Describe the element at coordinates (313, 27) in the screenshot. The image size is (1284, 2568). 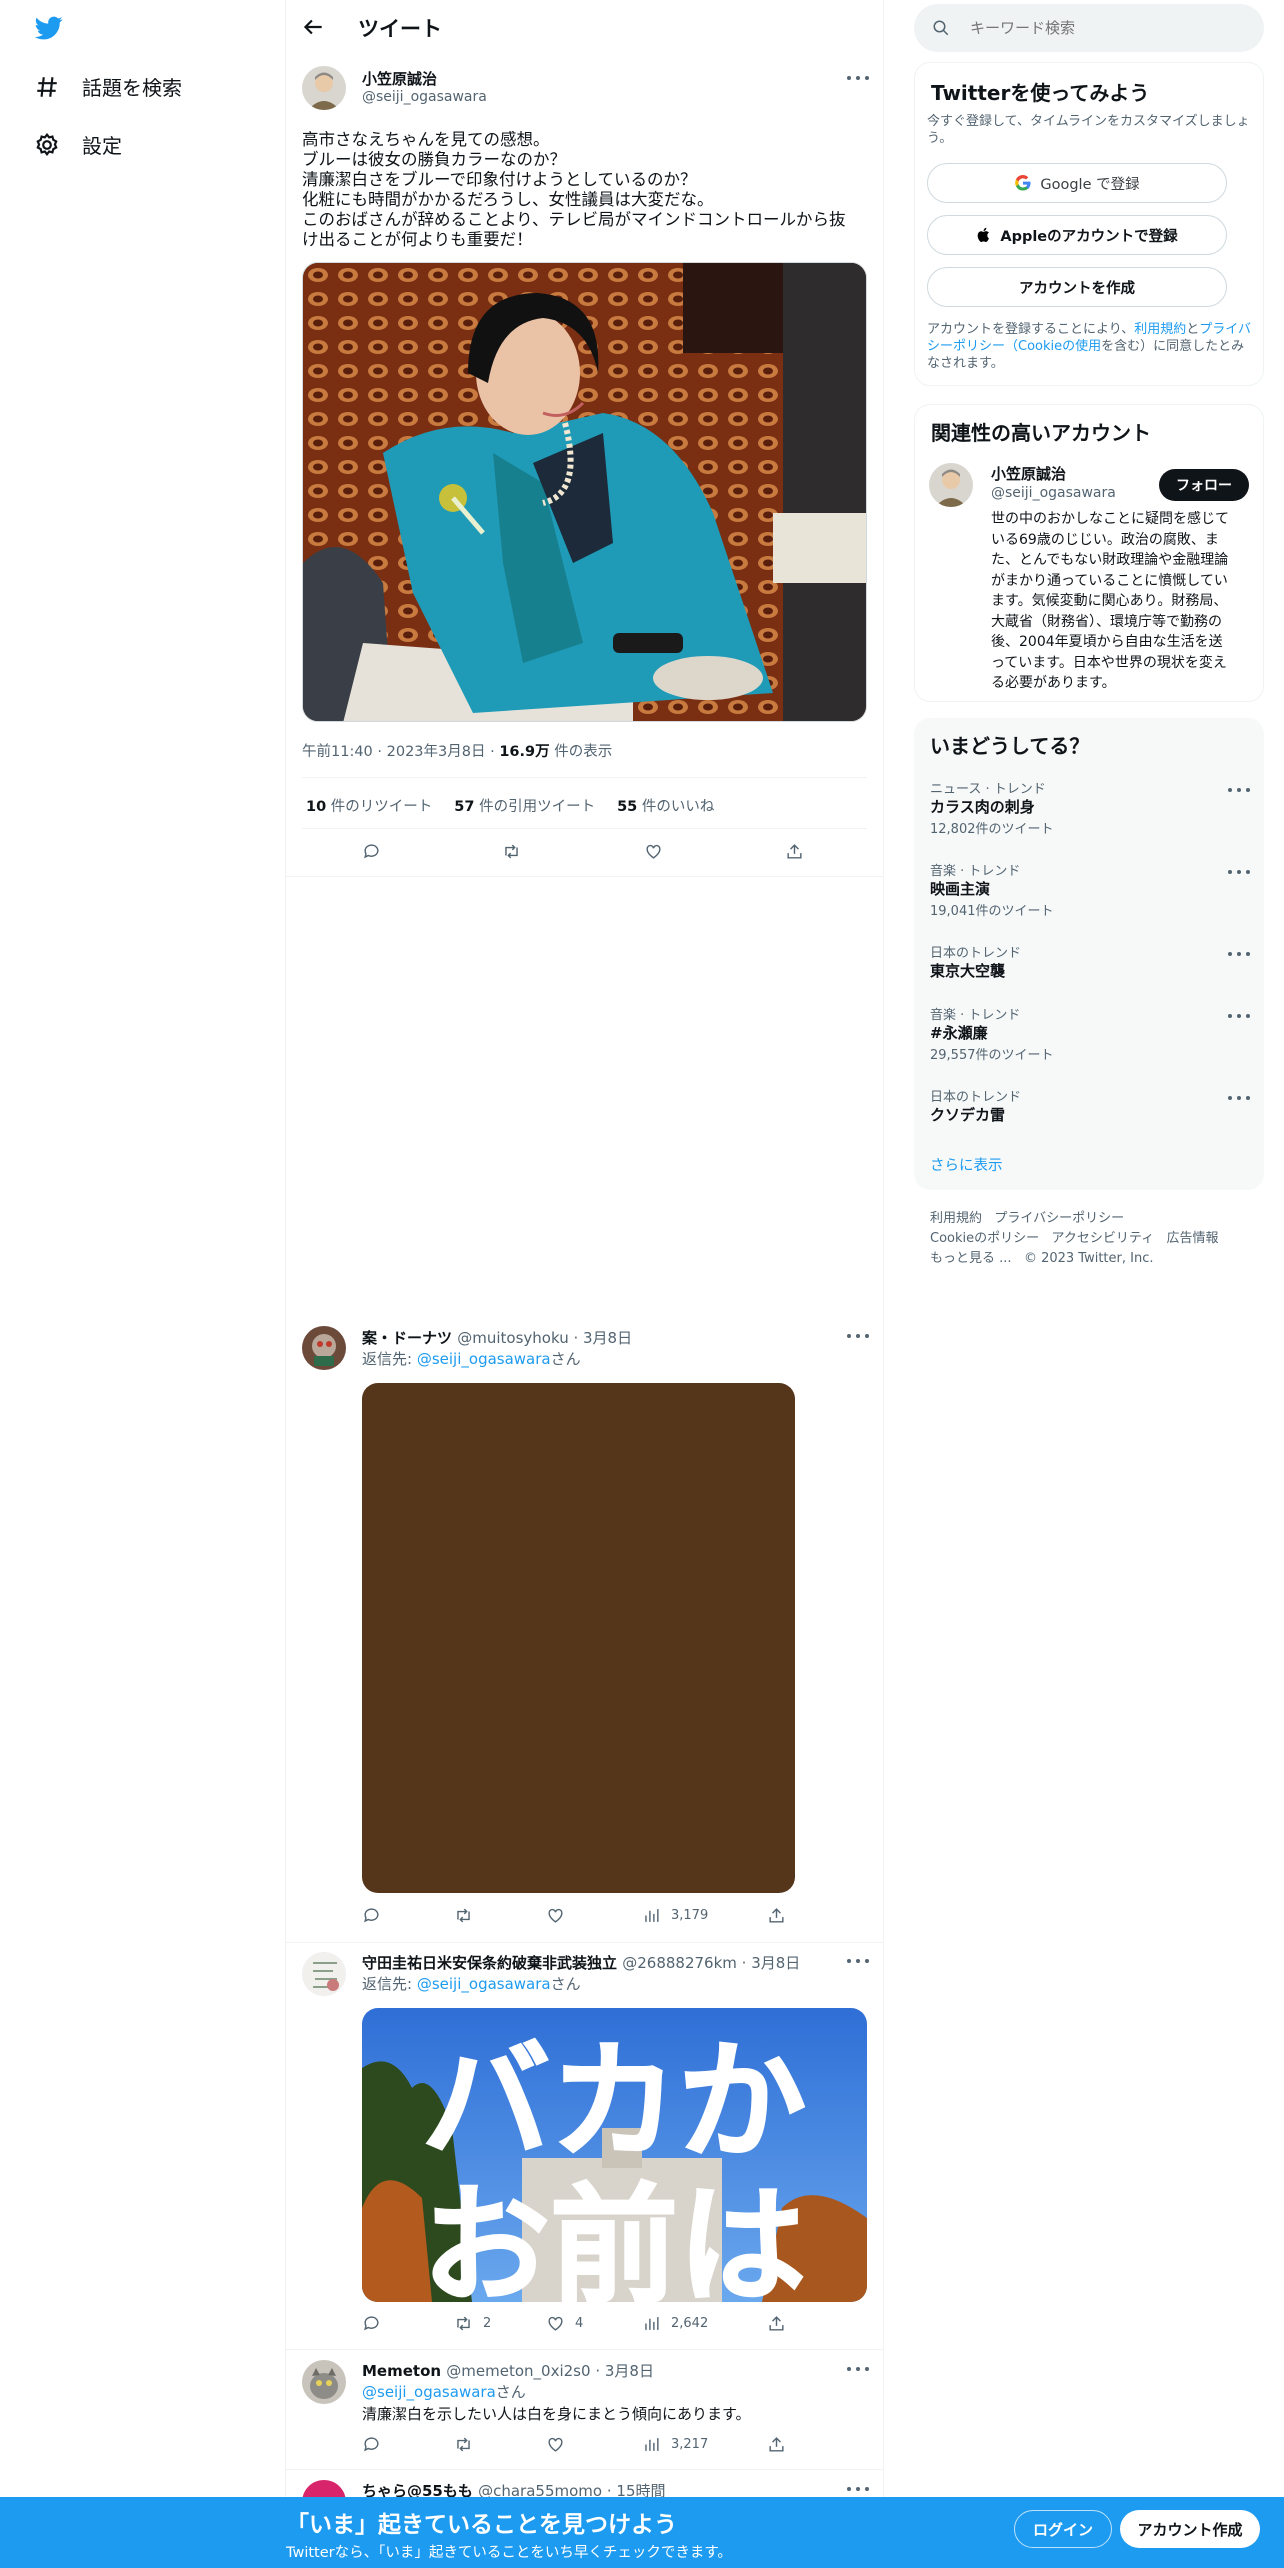
I see `back-arrow-icon` at that location.